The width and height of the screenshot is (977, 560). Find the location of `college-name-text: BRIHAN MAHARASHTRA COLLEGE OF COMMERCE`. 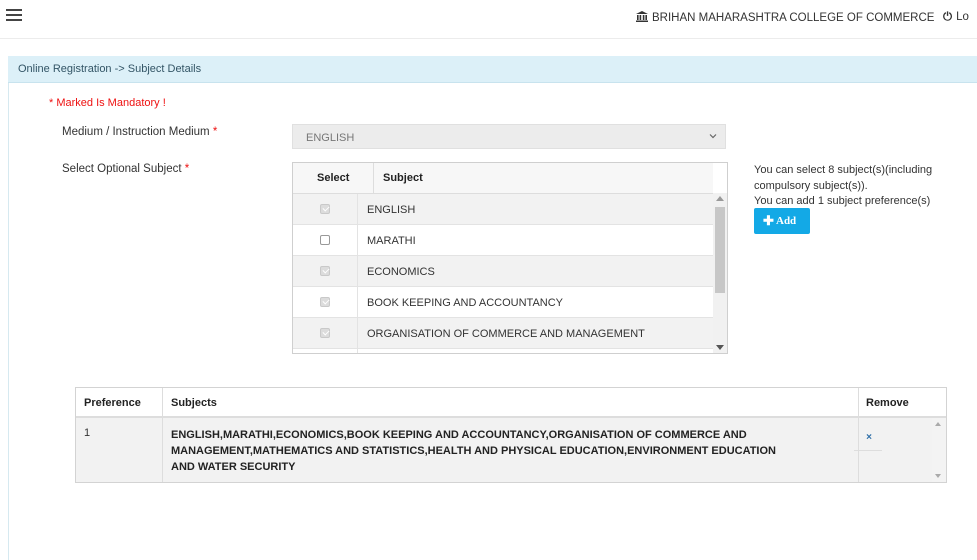

college-name-text: BRIHAN MAHARASHTRA COLLEGE OF COMMERCE is located at coordinates (793, 18).